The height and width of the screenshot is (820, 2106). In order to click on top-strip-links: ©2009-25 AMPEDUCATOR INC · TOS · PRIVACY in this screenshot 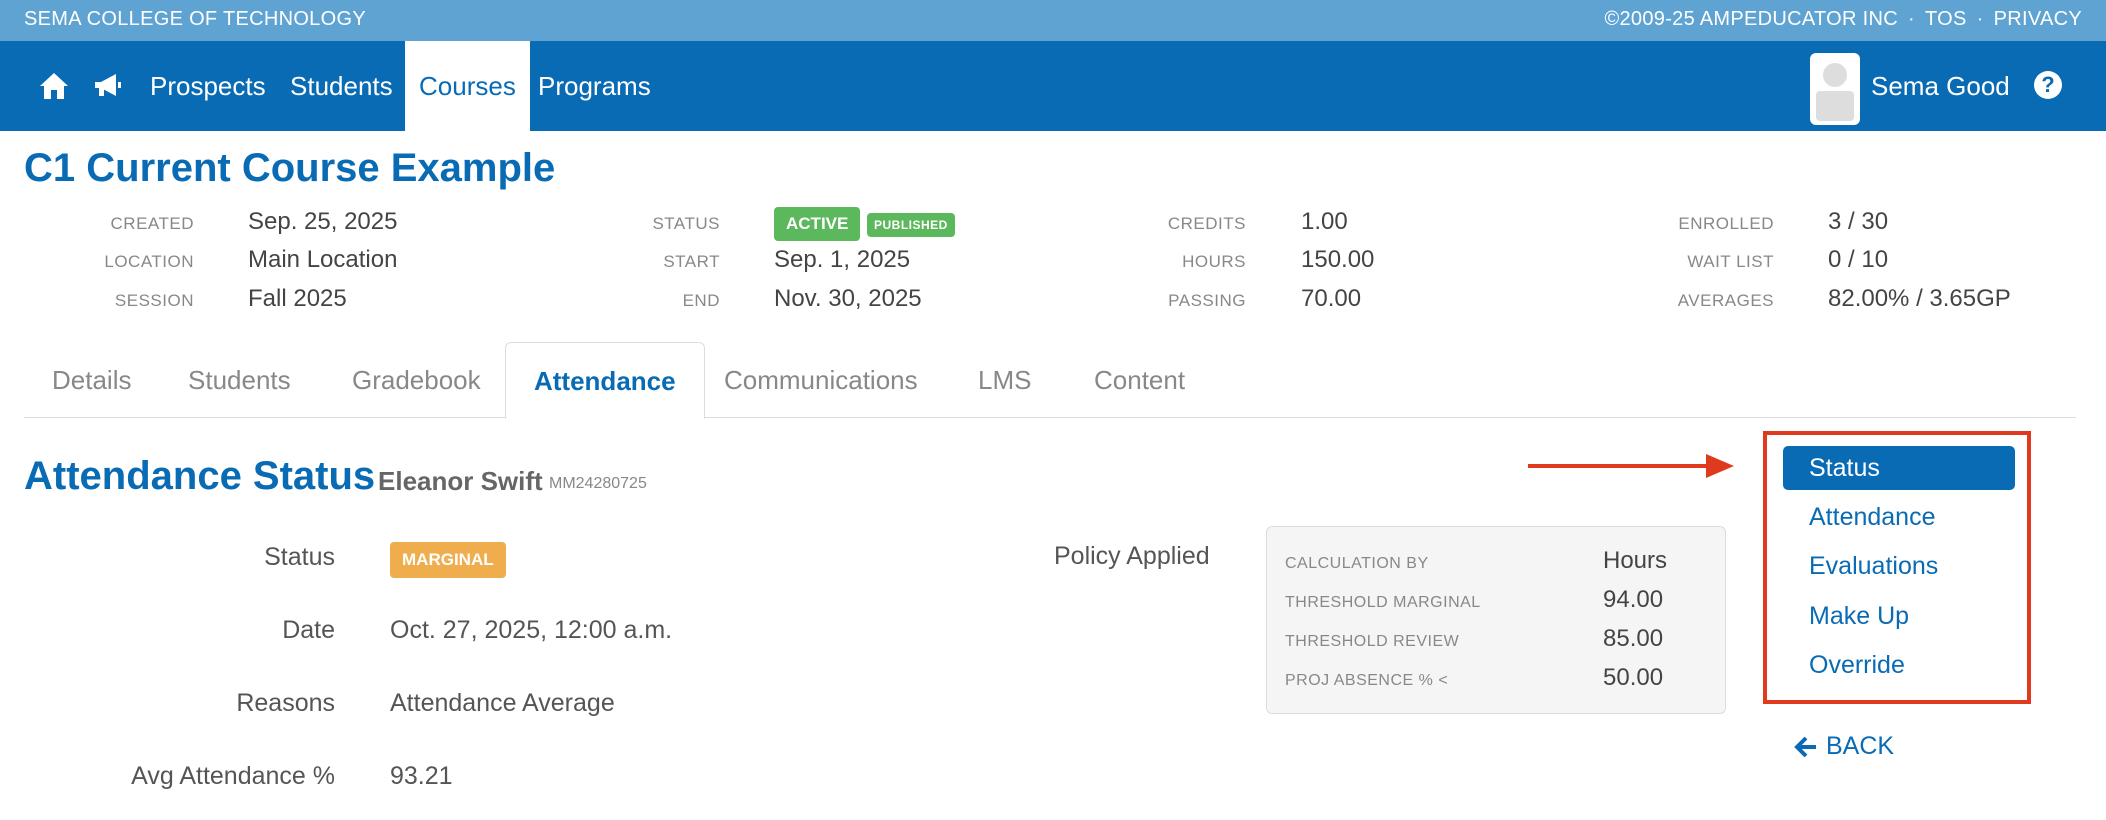, I will do `click(1843, 19)`.